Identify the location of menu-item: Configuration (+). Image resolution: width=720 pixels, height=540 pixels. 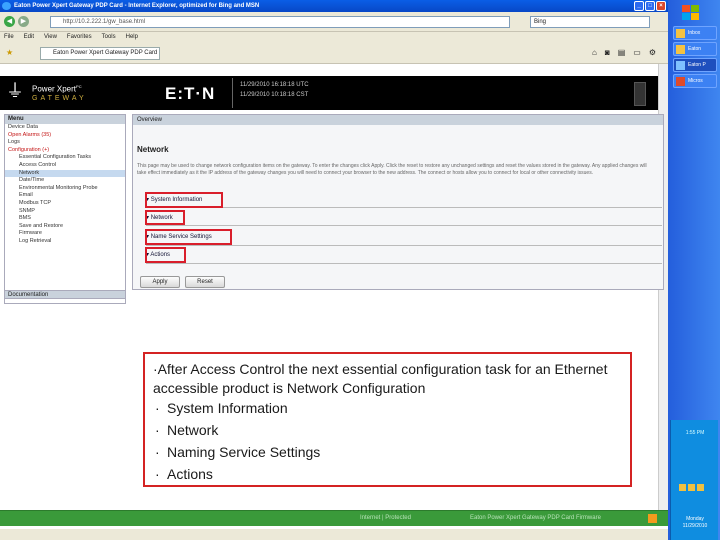
(65, 151).